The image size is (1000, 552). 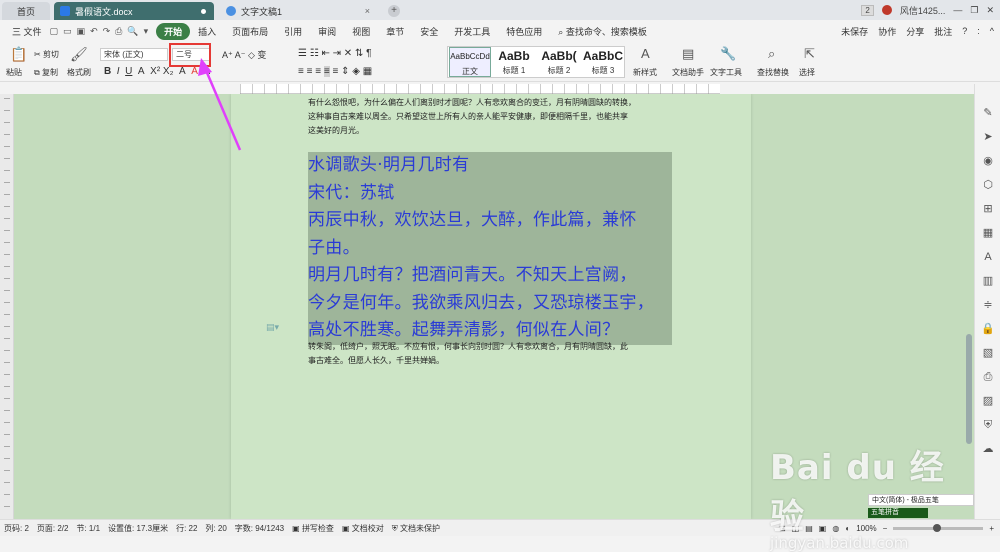 I want to click on more-options-icon: :, so click(x=978, y=31).